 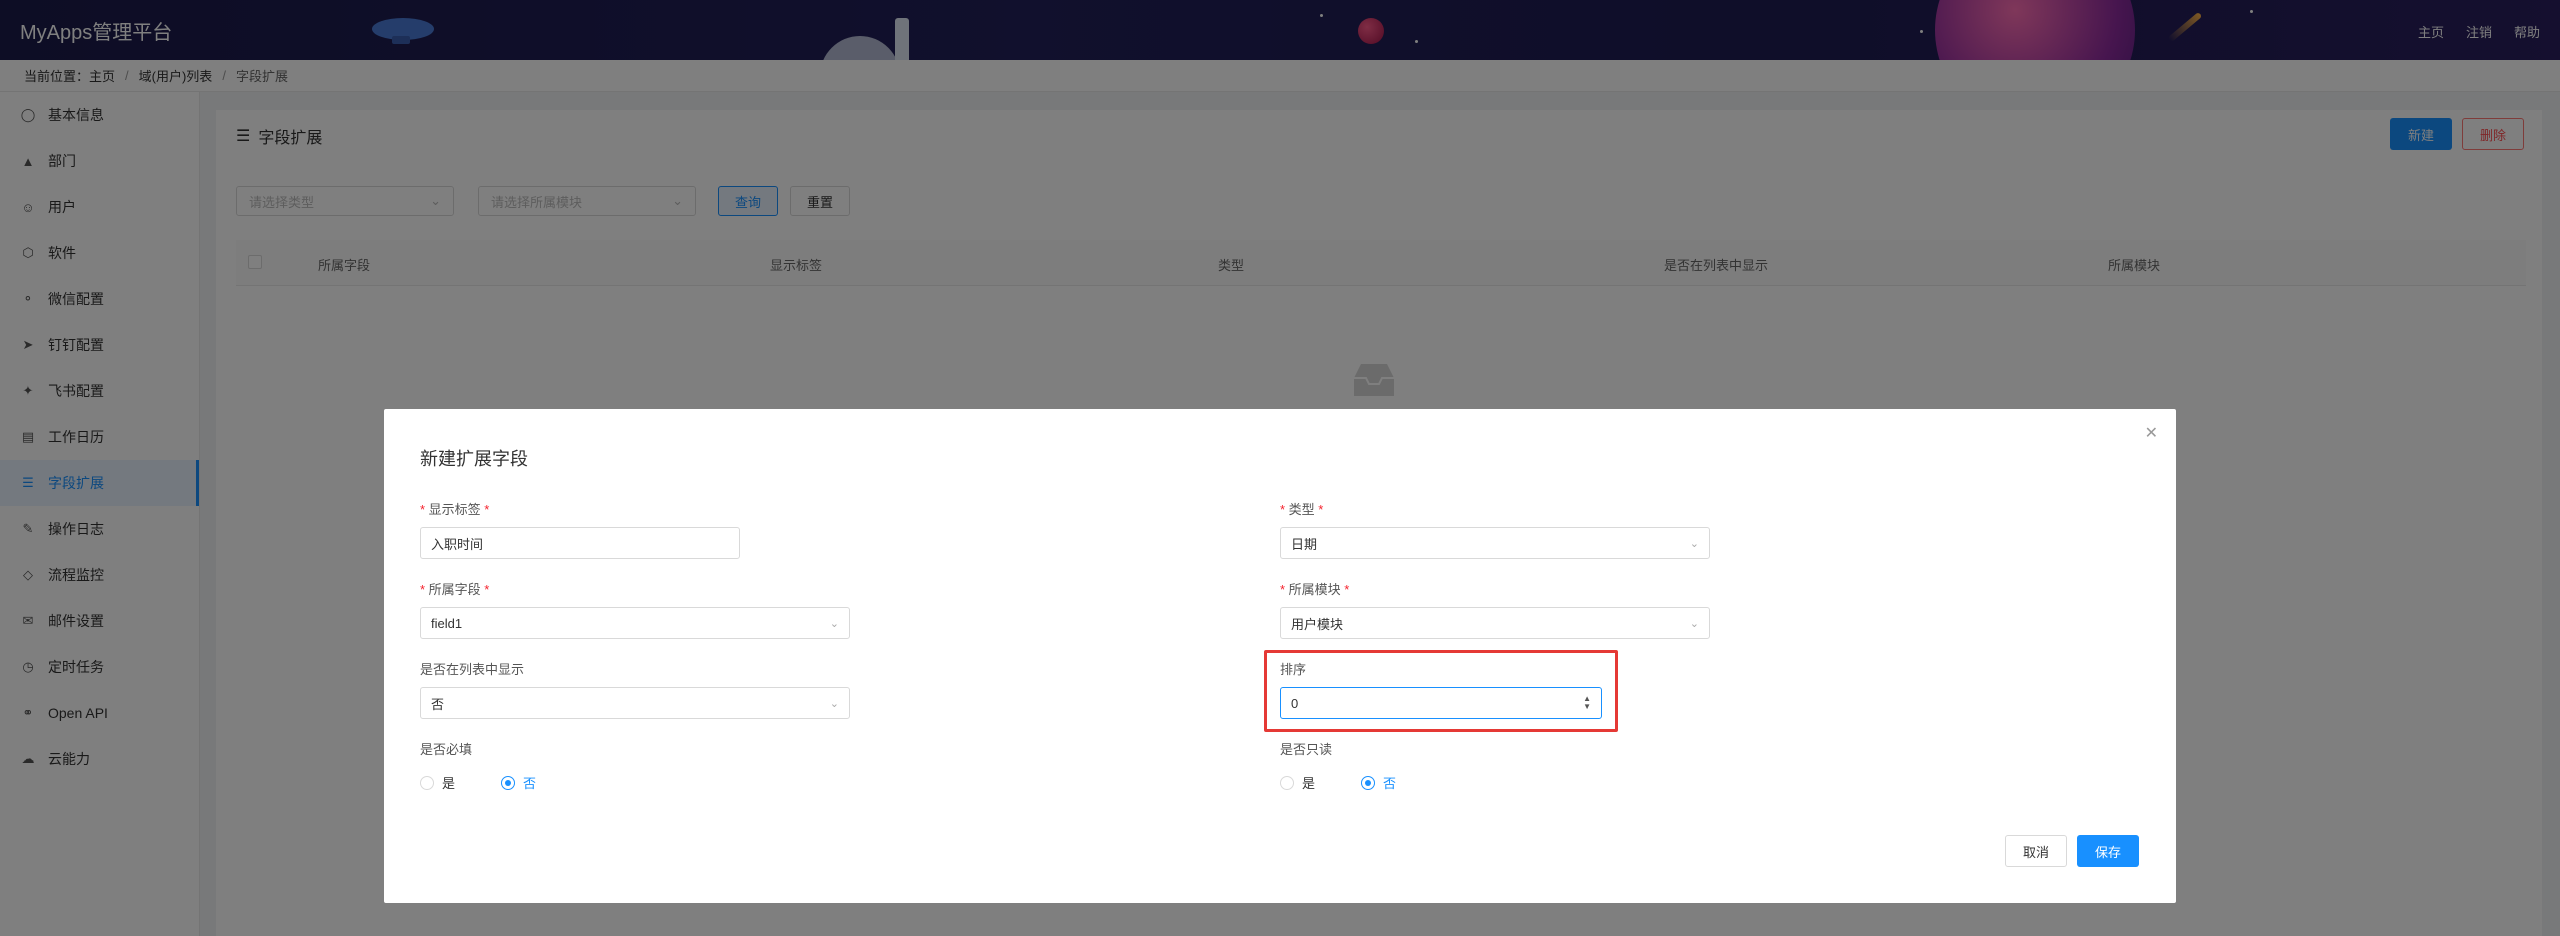 I want to click on required-option-yes: 是, so click(x=437, y=782).